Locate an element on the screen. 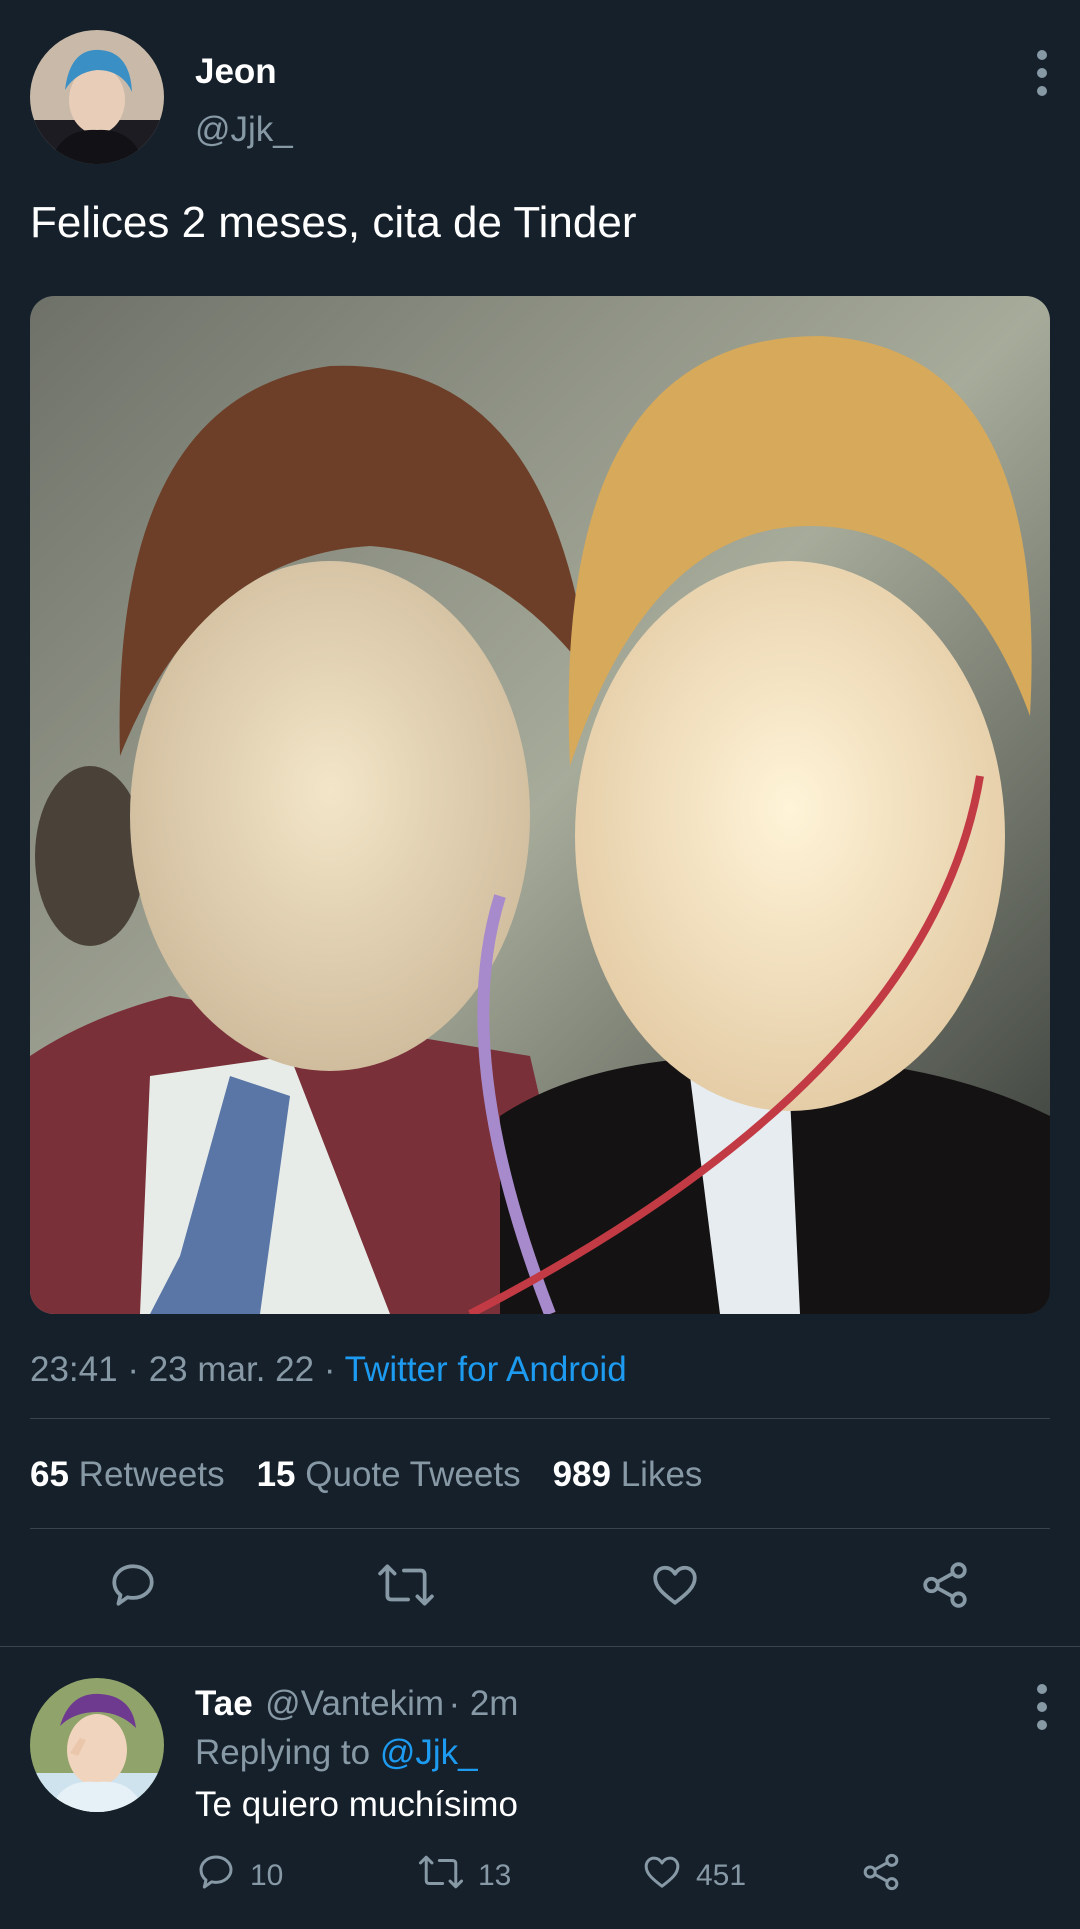 Image resolution: width=1080 pixels, height=1929 pixels. replying-to-handle: @Jjk_ is located at coordinates (429, 1752).